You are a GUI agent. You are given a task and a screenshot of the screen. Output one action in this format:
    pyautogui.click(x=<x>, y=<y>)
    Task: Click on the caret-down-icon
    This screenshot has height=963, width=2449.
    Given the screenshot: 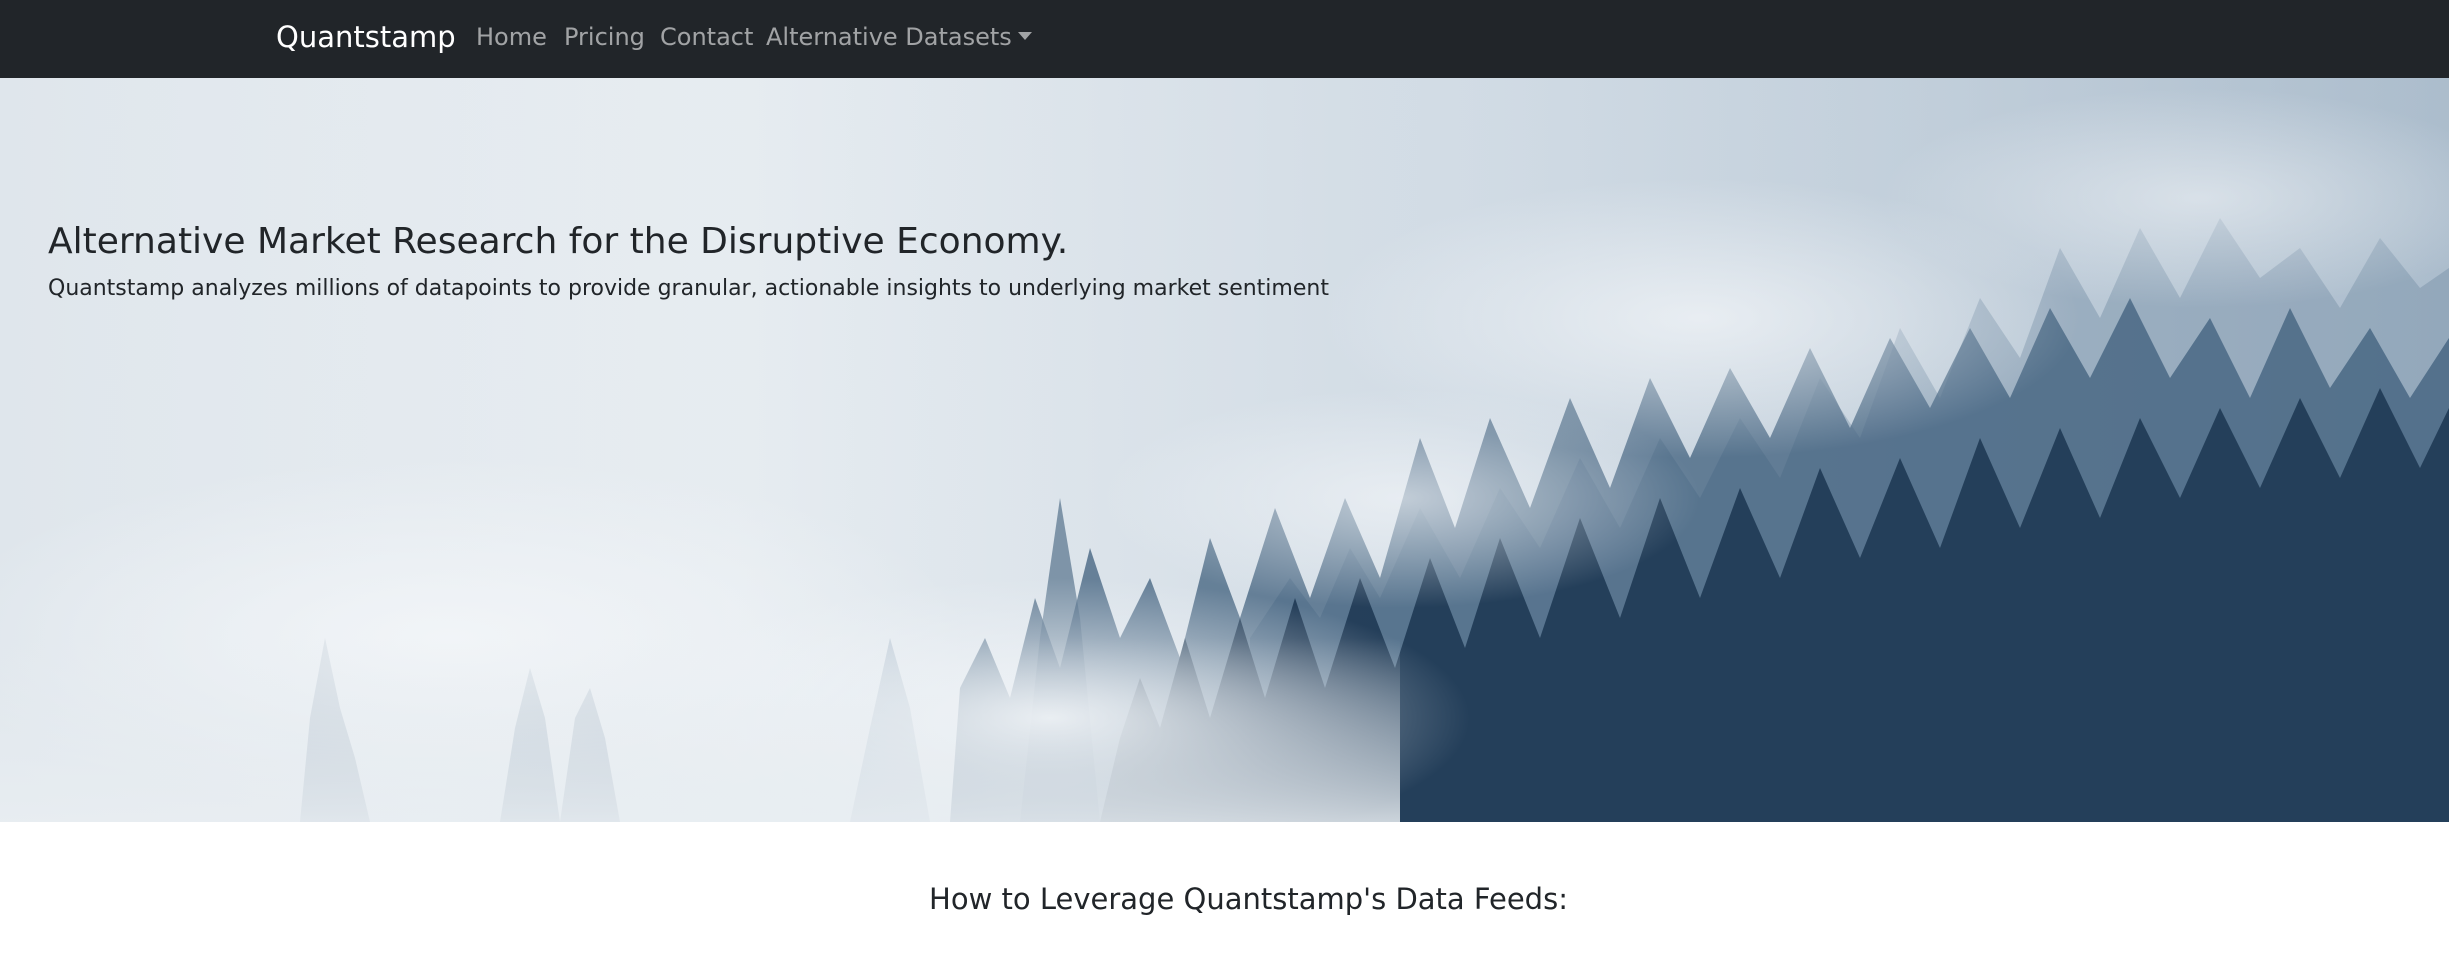 What is the action you would take?
    pyautogui.click(x=1024, y=36)
    